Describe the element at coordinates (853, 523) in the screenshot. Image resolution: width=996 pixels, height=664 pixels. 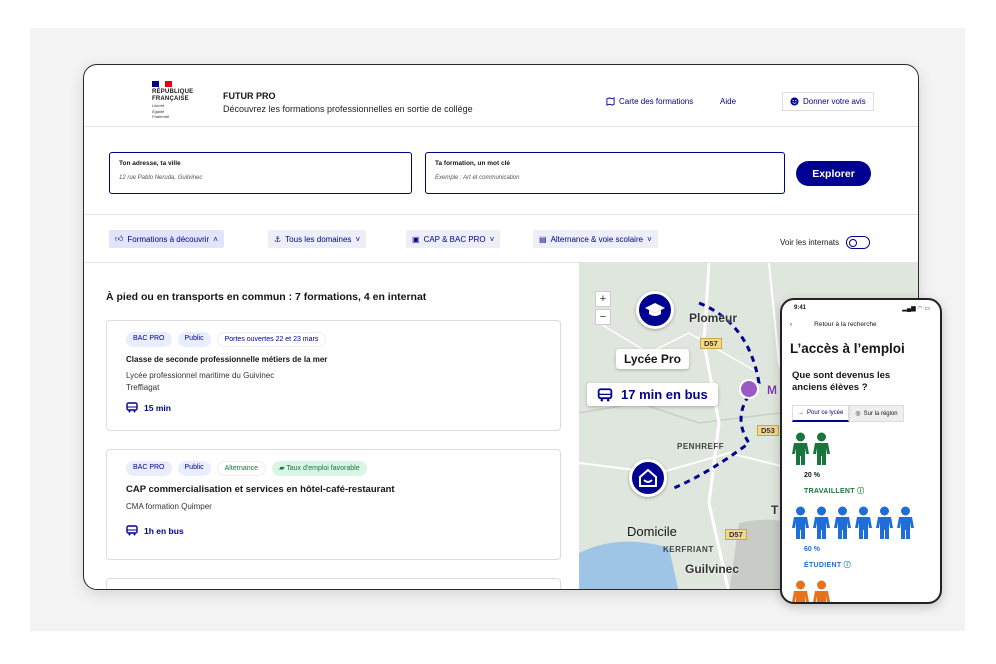
I see `pictogram-studying` at that location.